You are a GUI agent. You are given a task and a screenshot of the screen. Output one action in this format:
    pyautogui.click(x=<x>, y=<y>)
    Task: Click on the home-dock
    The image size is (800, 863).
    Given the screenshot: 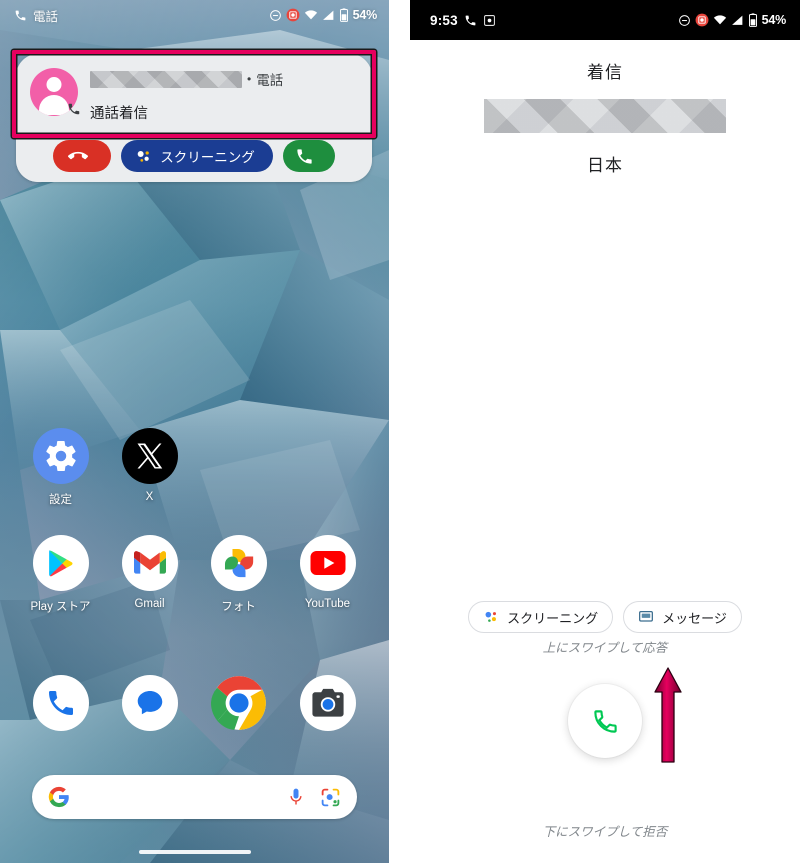 What is the action you would take?
    pyautogui.click(x=194, y=703)
    